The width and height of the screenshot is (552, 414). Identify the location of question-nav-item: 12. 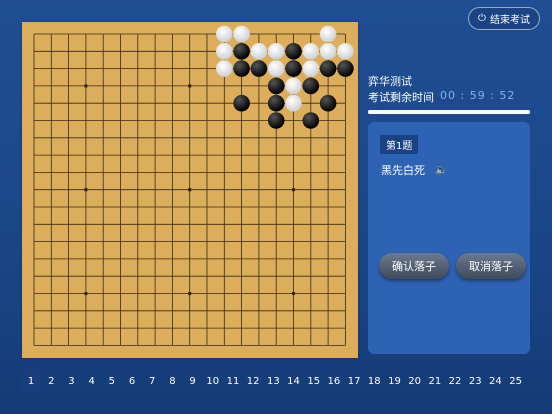
(253, 382).